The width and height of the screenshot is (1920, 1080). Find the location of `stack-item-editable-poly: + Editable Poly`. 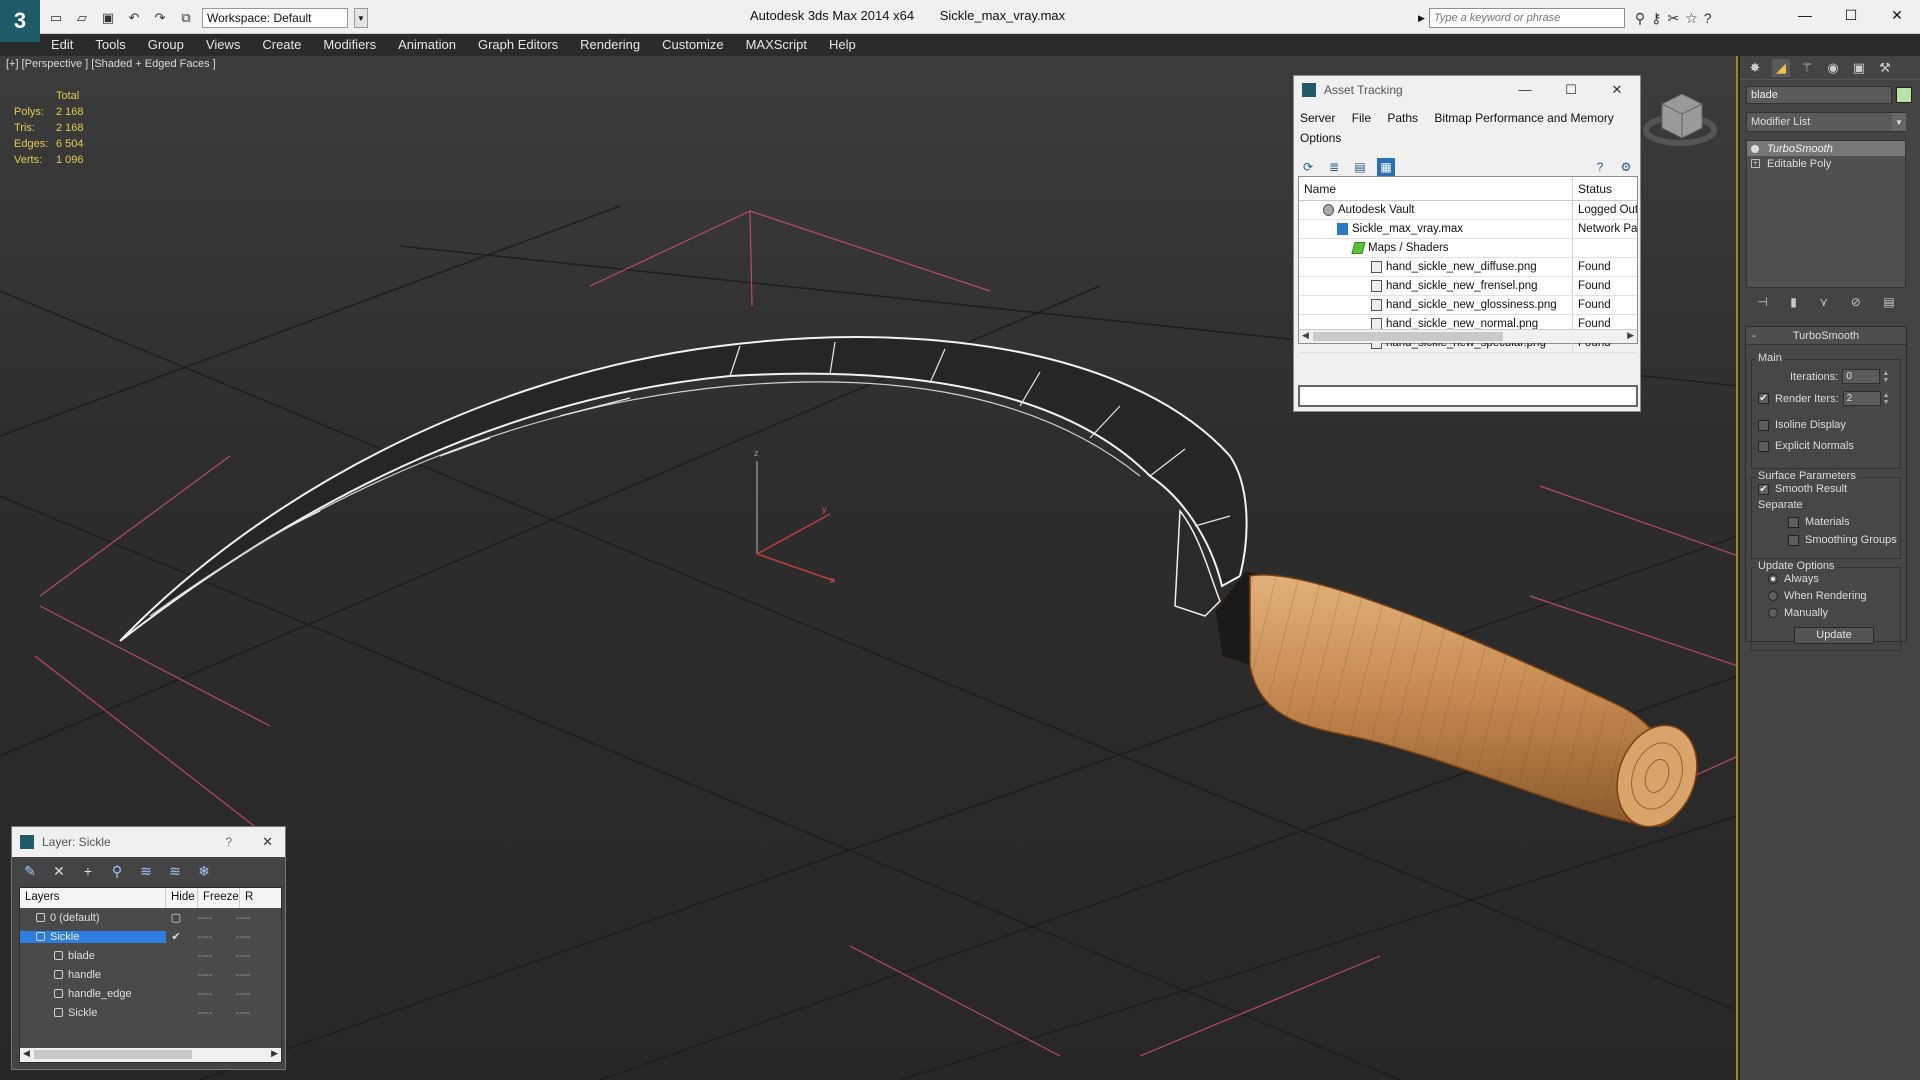

stack-item-editable-poly: + Editable Poly is located at coordinates (1826, 163).